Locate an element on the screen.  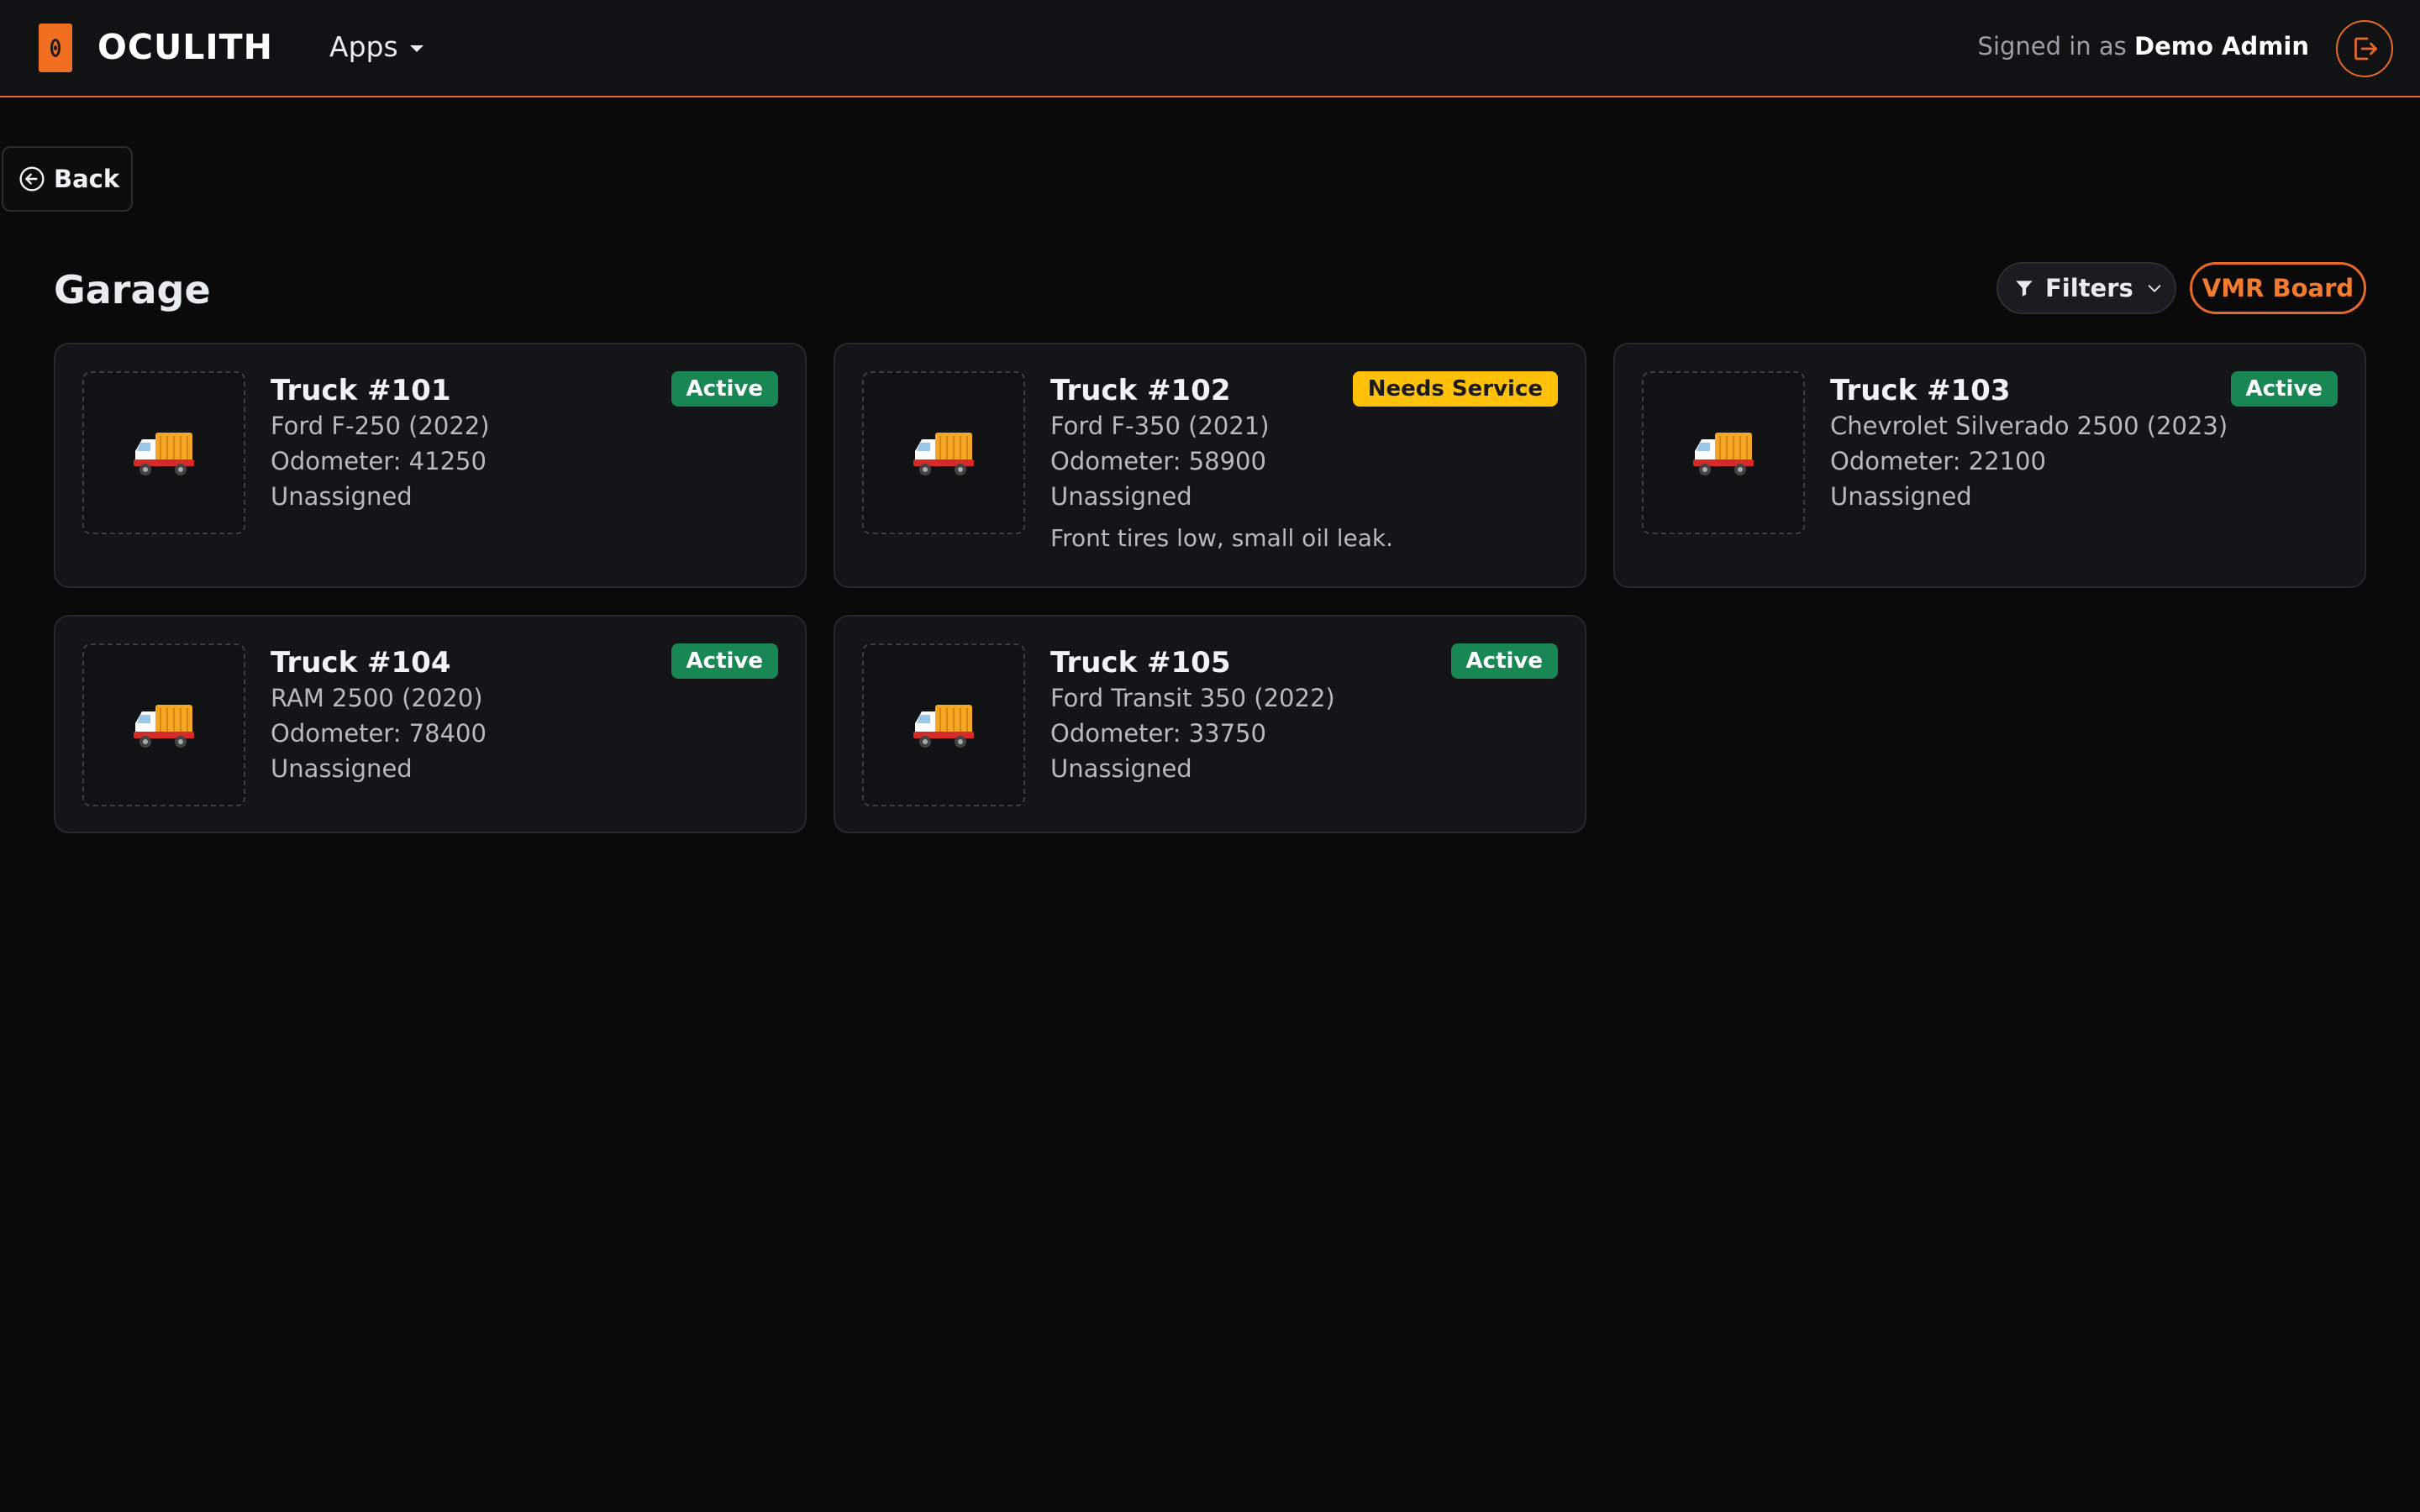
back-button-label: Back is located at coordinates (87, 179).